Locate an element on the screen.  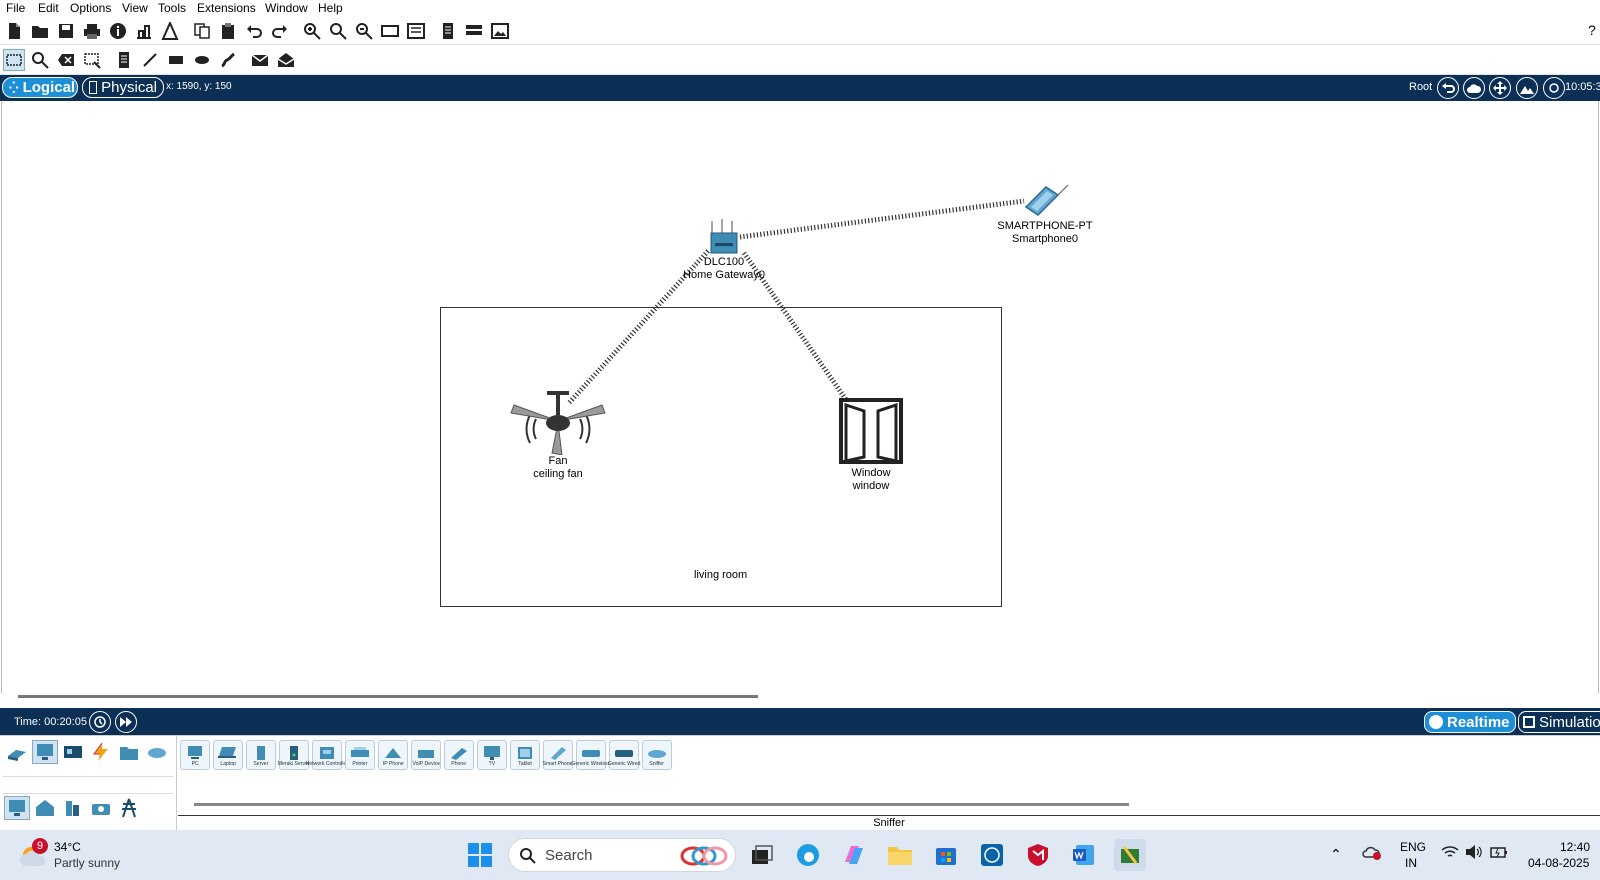
device-grid-scrollbar is located at coordinates (661, 804).